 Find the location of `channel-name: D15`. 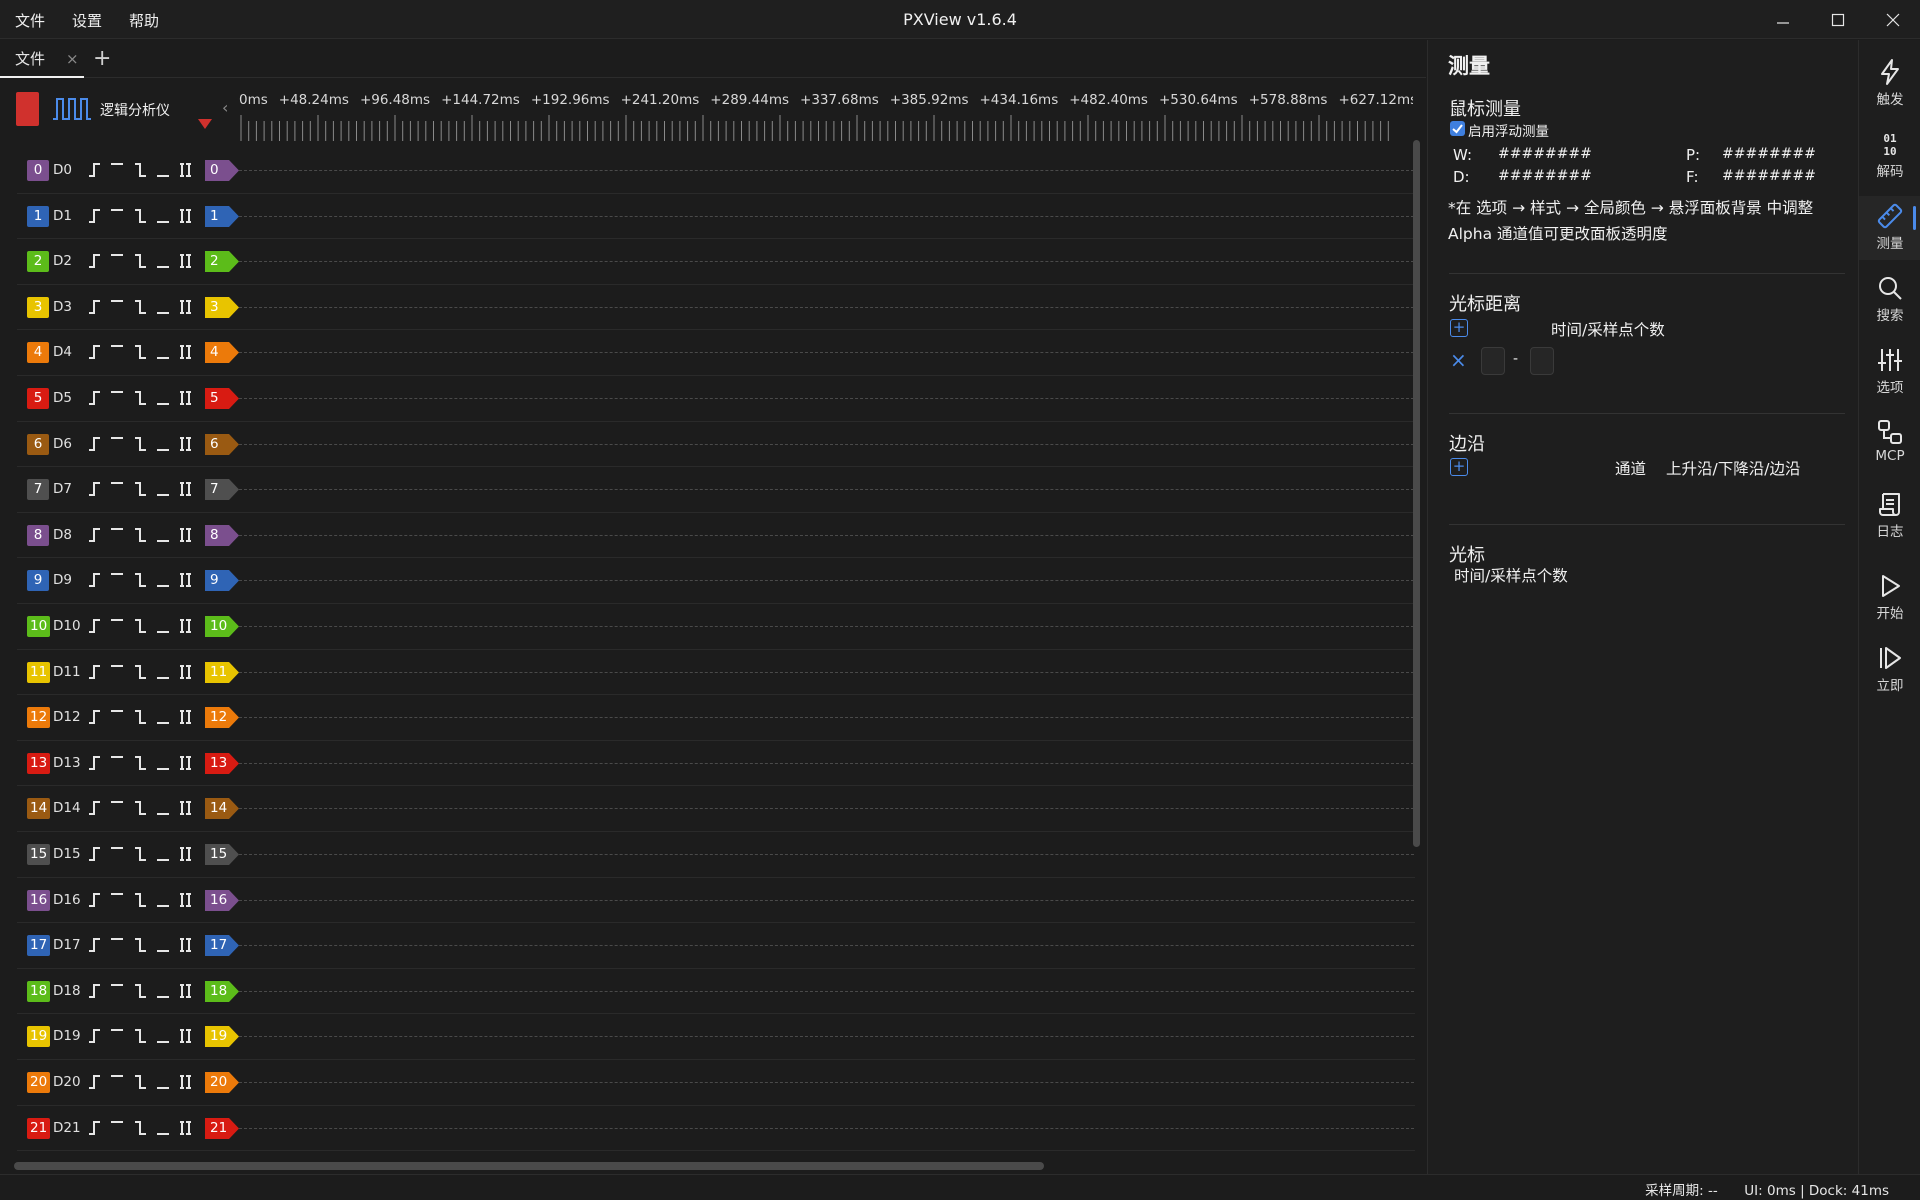

channel-name: D15 is located at coordinates (67, 854).